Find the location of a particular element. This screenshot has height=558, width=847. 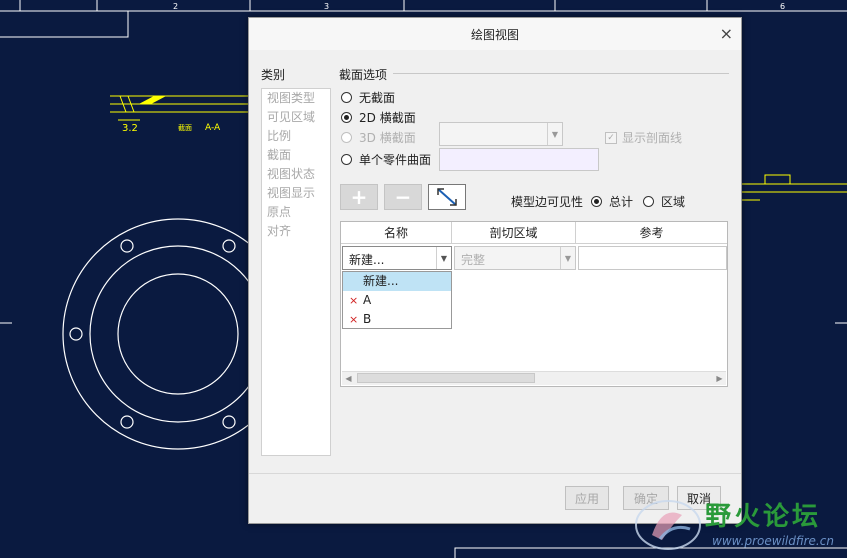

ruler-label: 6 is located at coordinates (782, 6).